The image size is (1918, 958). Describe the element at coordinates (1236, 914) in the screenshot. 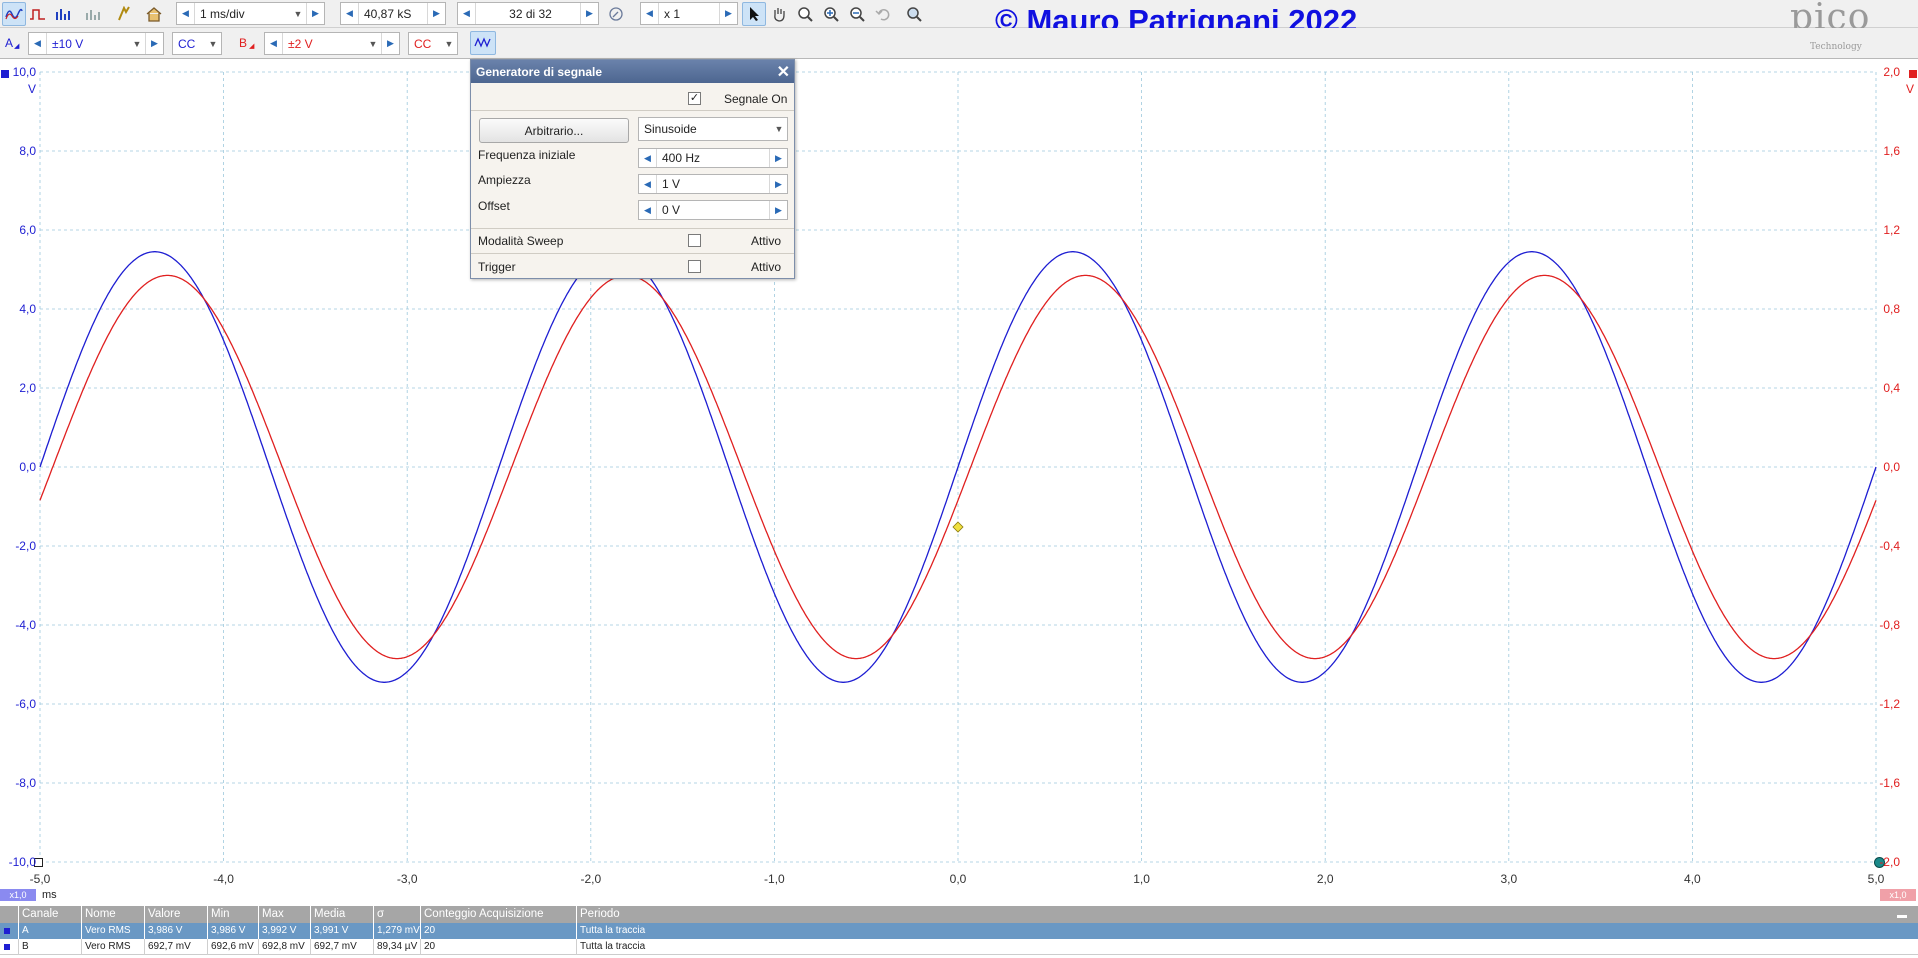

I see `column-header: Periodo` at that location.